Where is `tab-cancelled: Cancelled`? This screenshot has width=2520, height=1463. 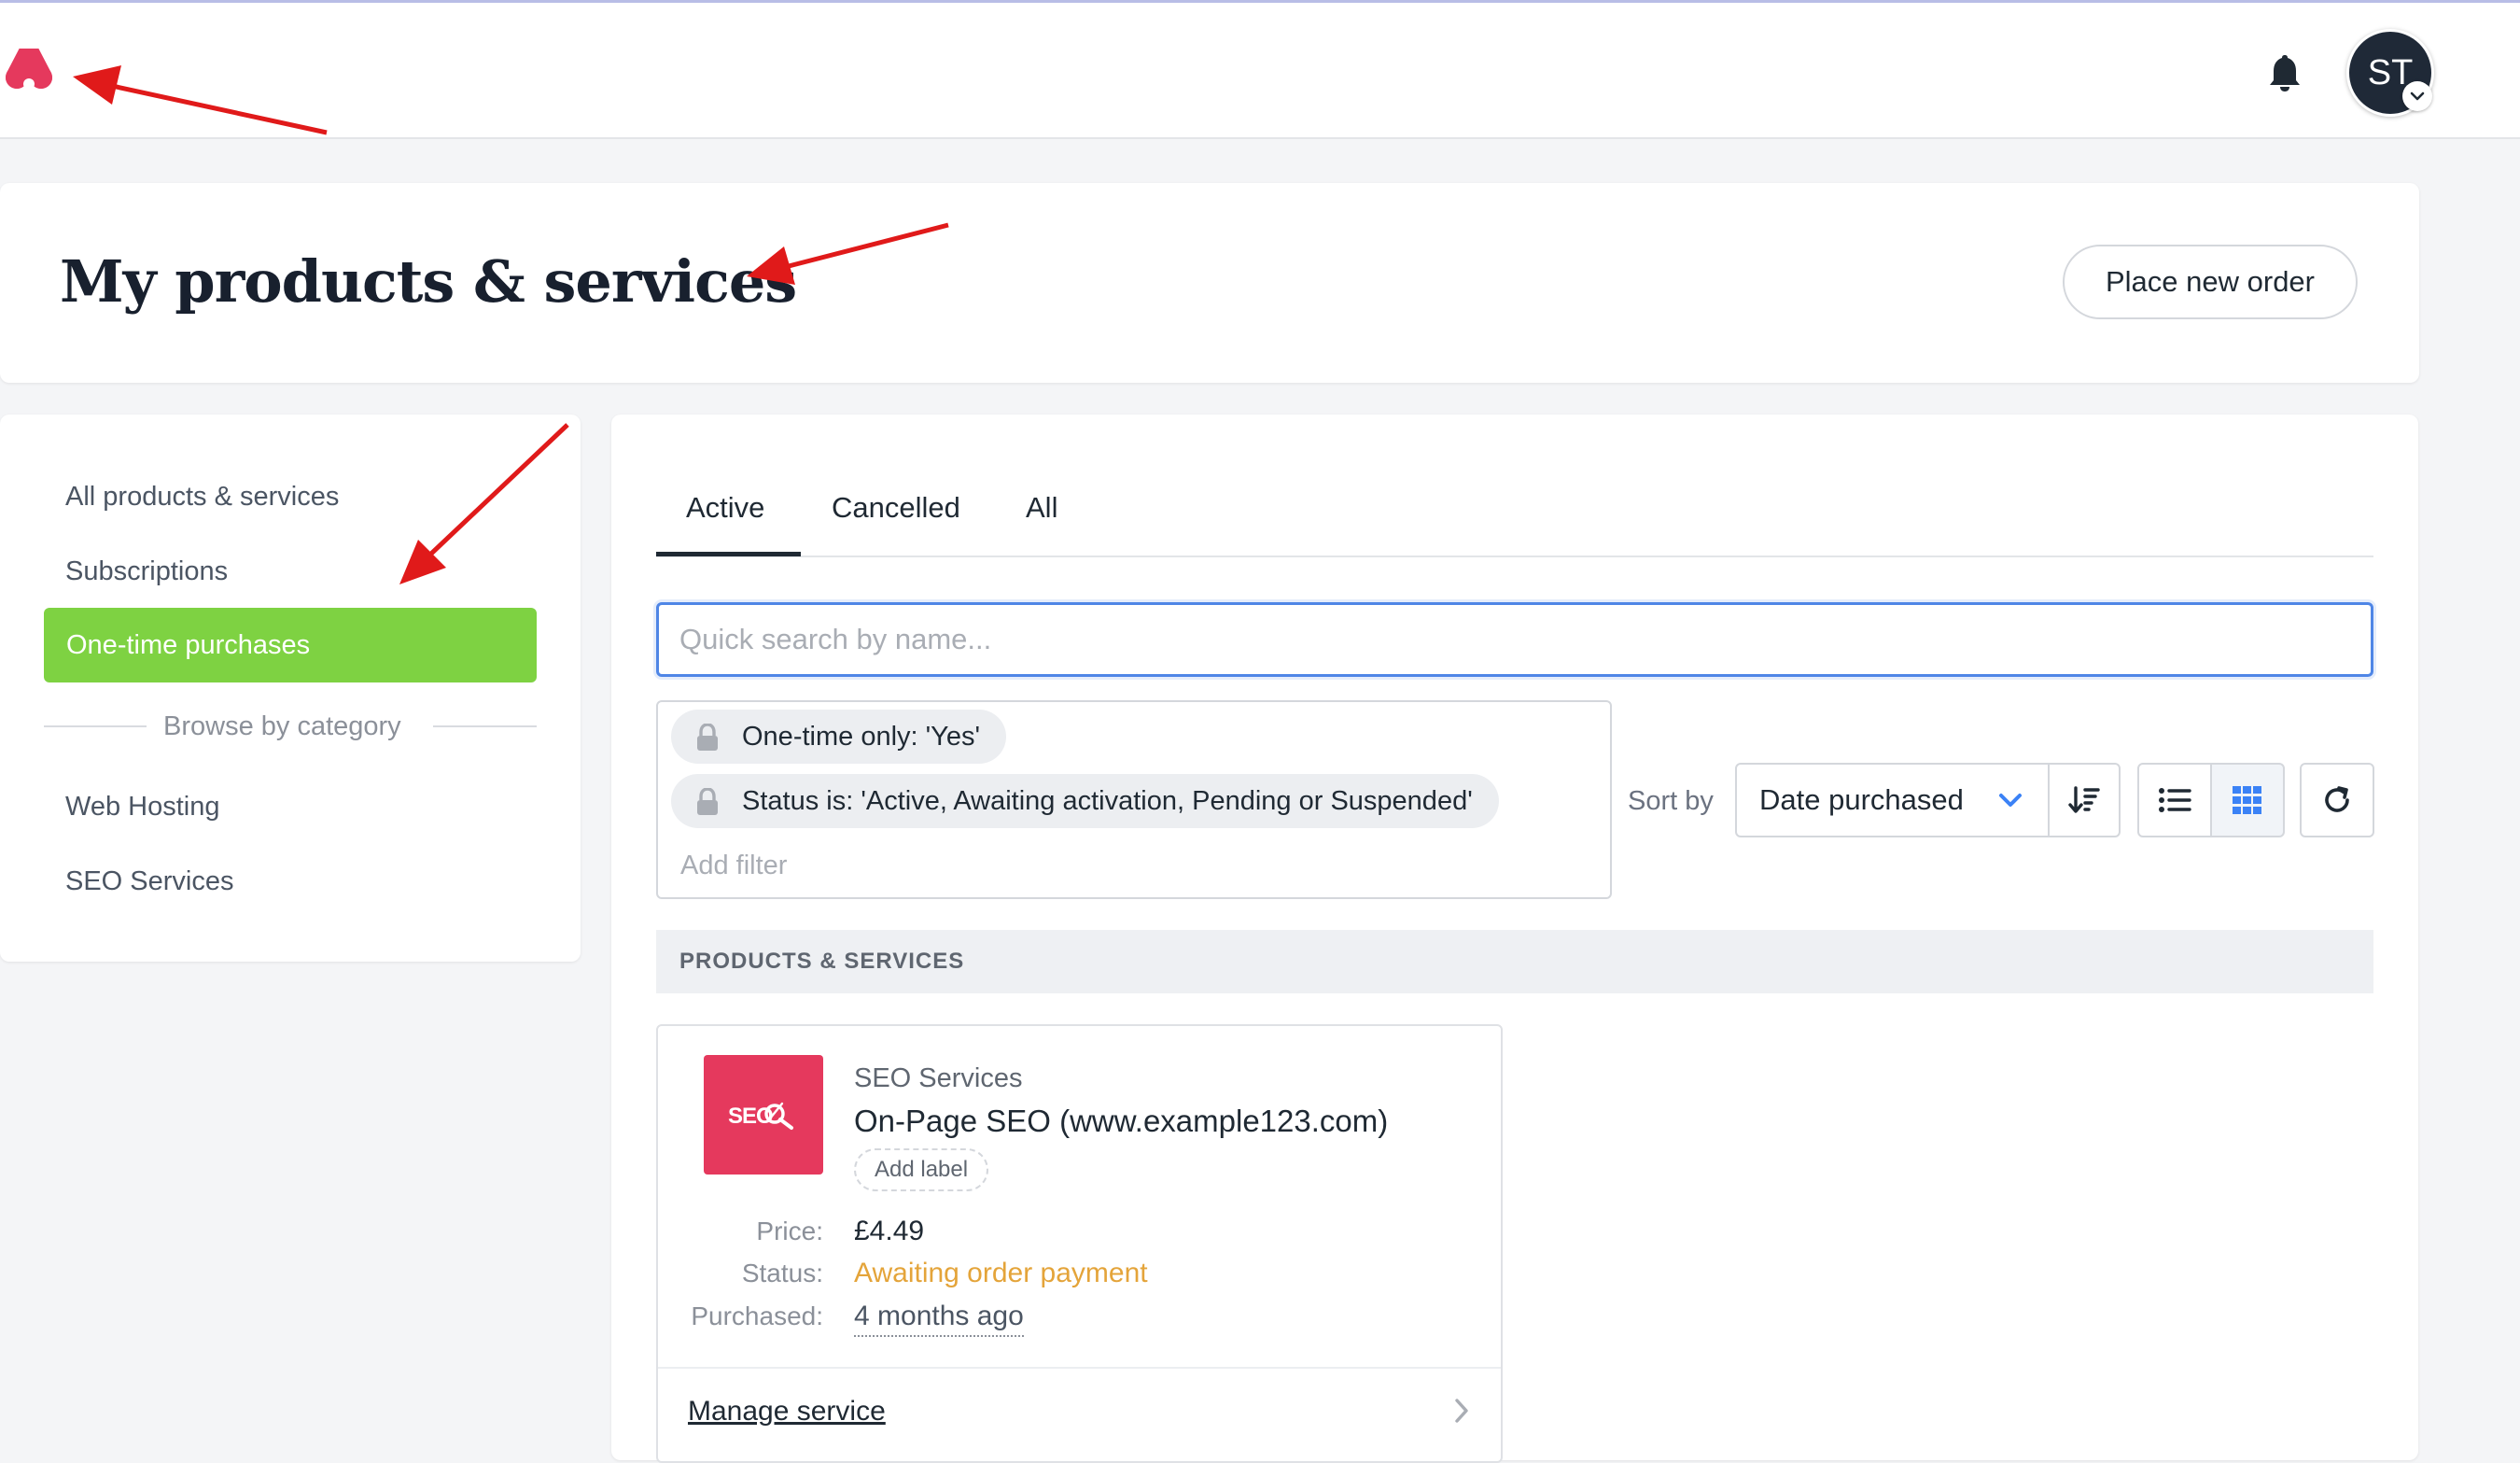 tab-cancelled: Cancelled is located at coordinates (896, 508).